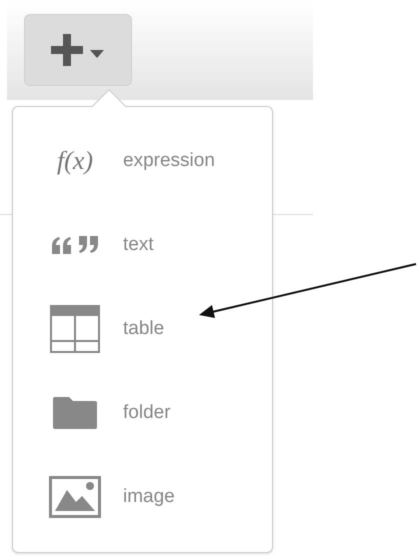  I want to click on quote-icon, so click(75, 245).